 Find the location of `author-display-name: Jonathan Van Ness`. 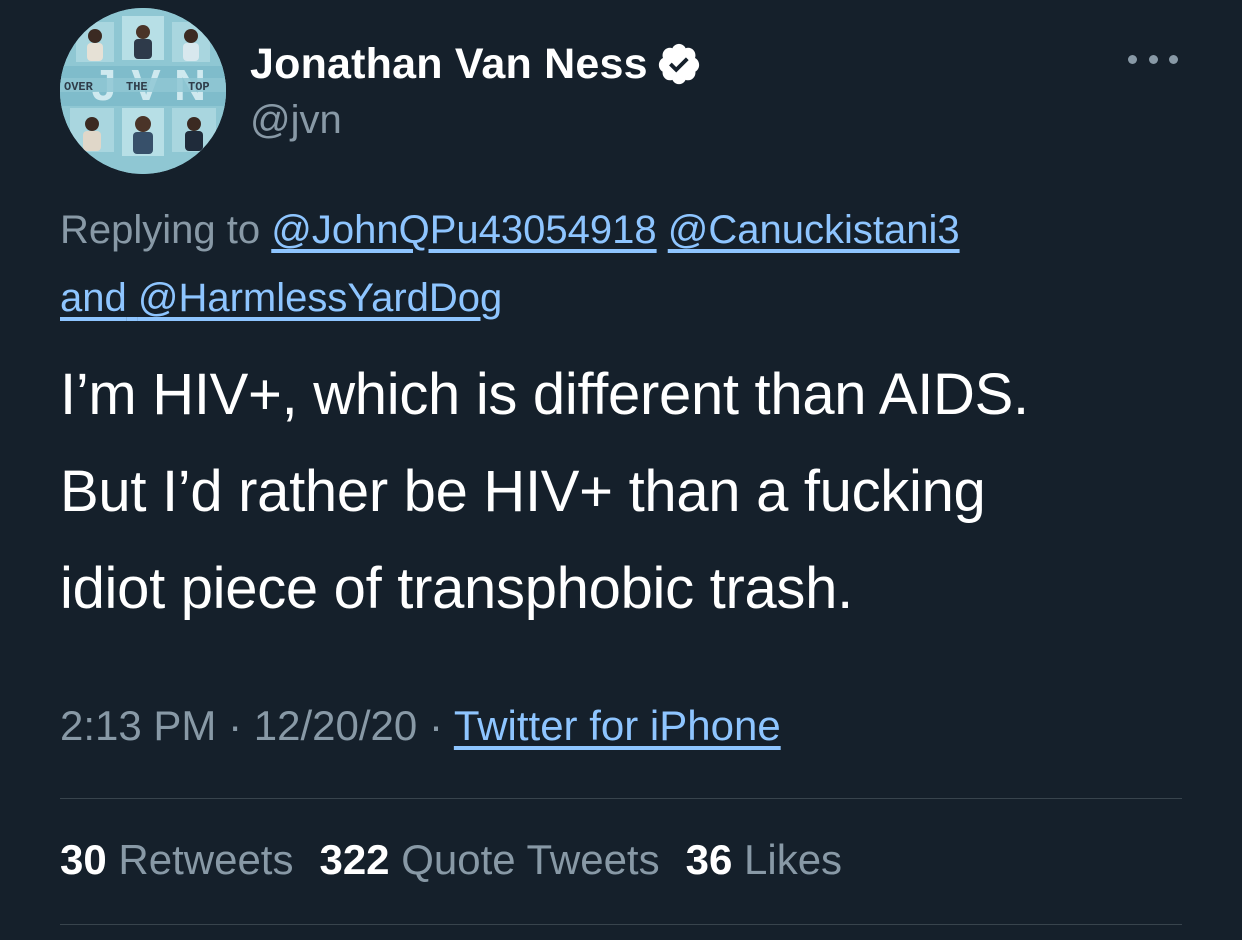

author-display-name: Jonathan Van Ness is located at coordinates (449, 64).